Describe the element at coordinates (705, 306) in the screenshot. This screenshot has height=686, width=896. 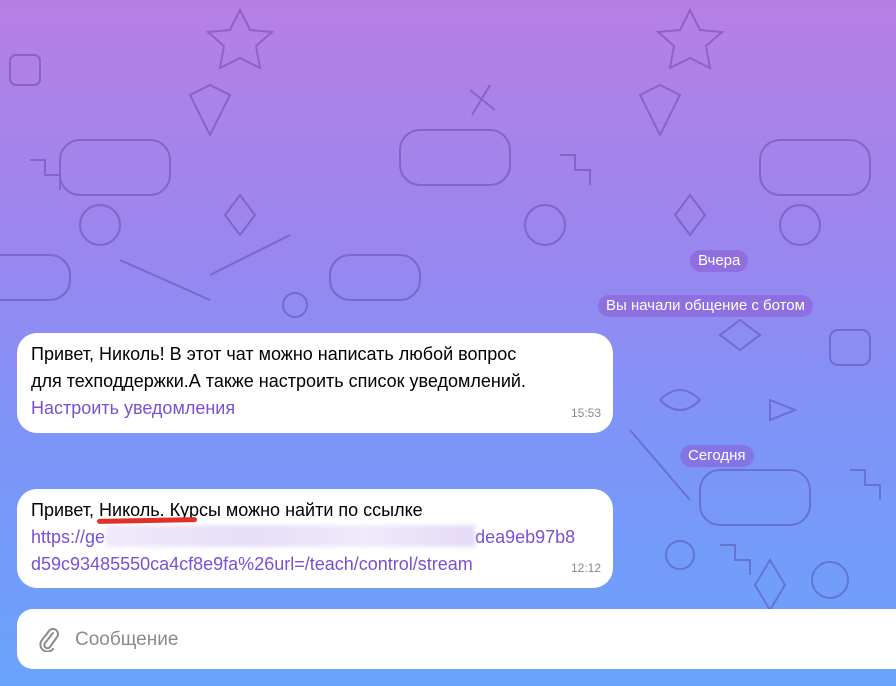
I see `service-message-bot-started: Вы начали общение с ботом` at that location.